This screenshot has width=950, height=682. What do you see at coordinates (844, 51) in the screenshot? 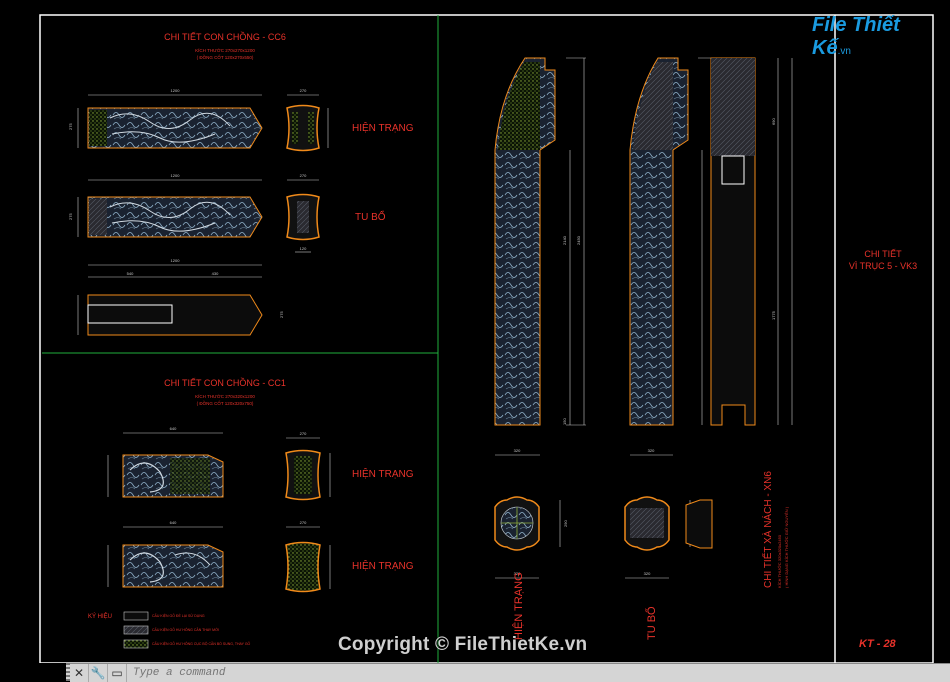
I see `logo-domain: .vn` at bounding box center [844, 51].